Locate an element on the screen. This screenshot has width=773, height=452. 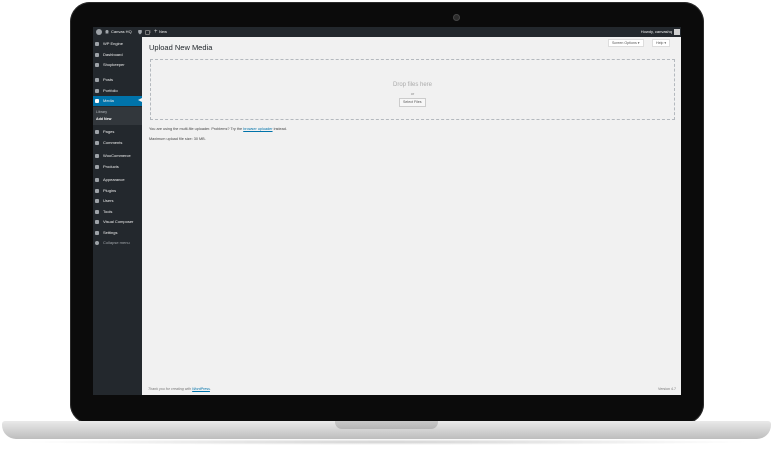
sidebar-item-label: WP Engine is located at coordinates (113, 43).